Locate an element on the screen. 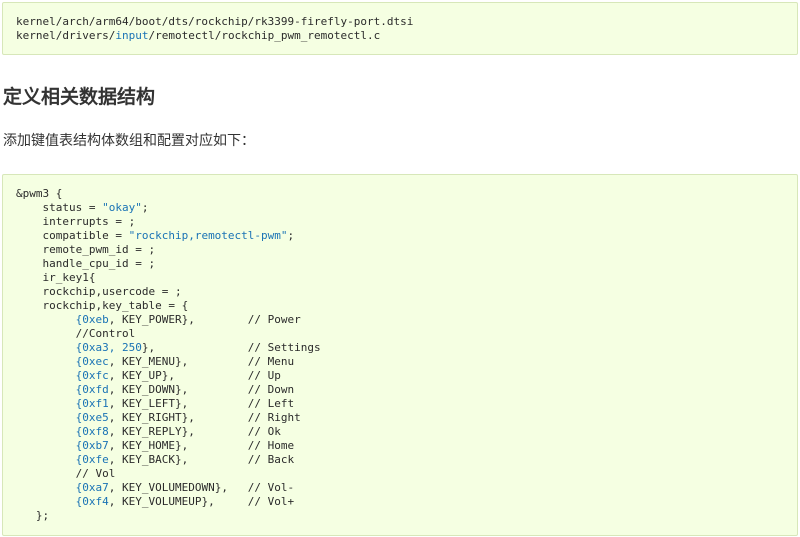 The width and height of the screenshot is (800, 537). code-line: &pwm3 { is located at coordinates (39, 193).